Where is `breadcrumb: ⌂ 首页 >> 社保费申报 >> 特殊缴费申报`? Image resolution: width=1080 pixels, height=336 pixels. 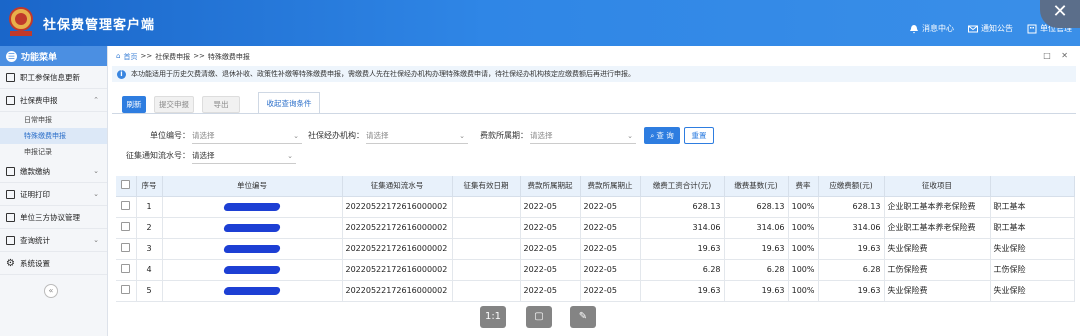 breadcrumb: ⌂ 首页 >> 社保费申报 >> 特殊缴费申报 is located at coordinates (183, 57).